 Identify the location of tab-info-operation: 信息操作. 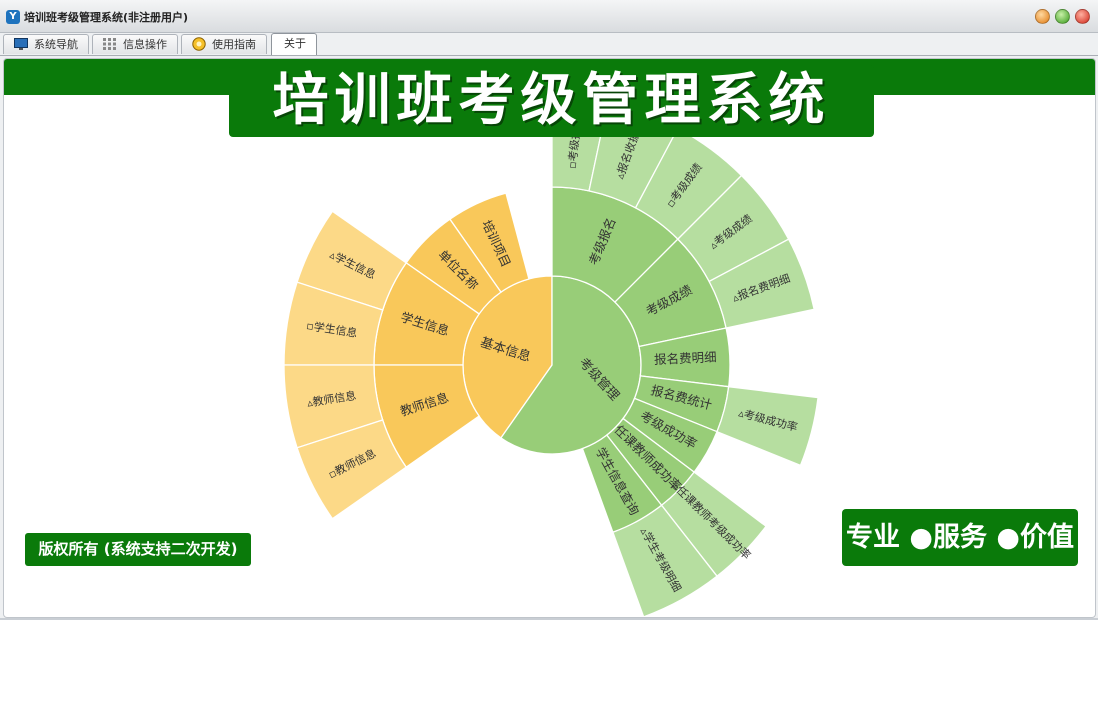
(135, 44).